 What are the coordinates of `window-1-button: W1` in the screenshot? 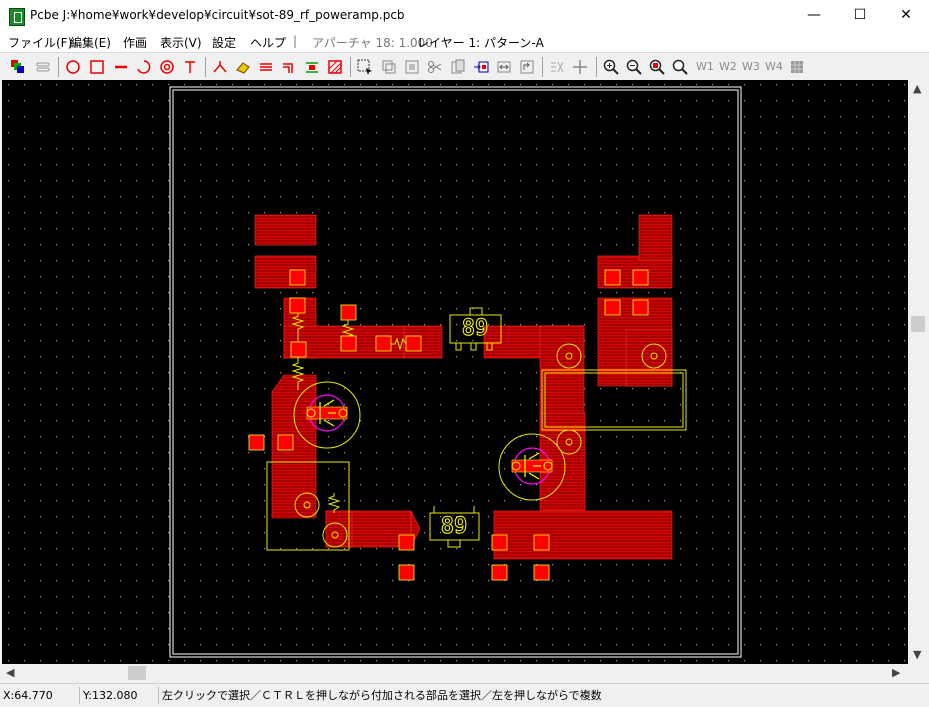 It's located at (705, 66).